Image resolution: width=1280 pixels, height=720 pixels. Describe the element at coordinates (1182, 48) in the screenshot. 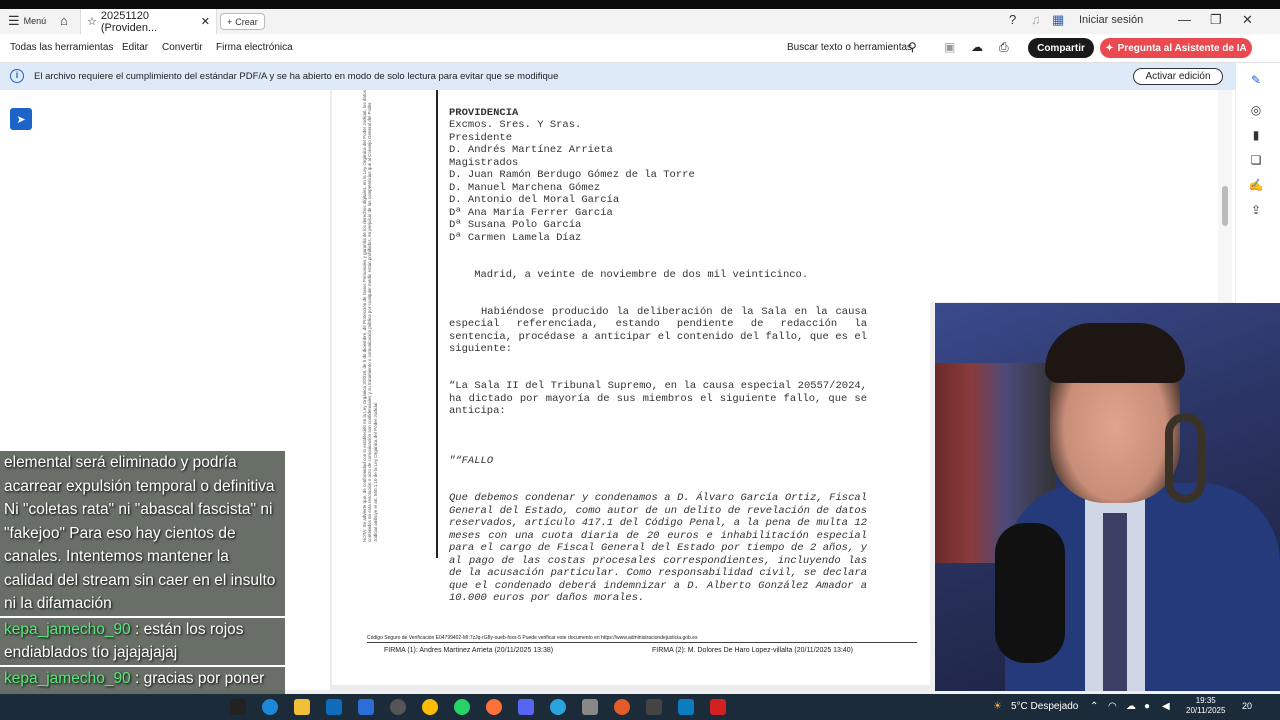

I see `ai-assistant-label: Pregunta al Asistente de IA` at that location.